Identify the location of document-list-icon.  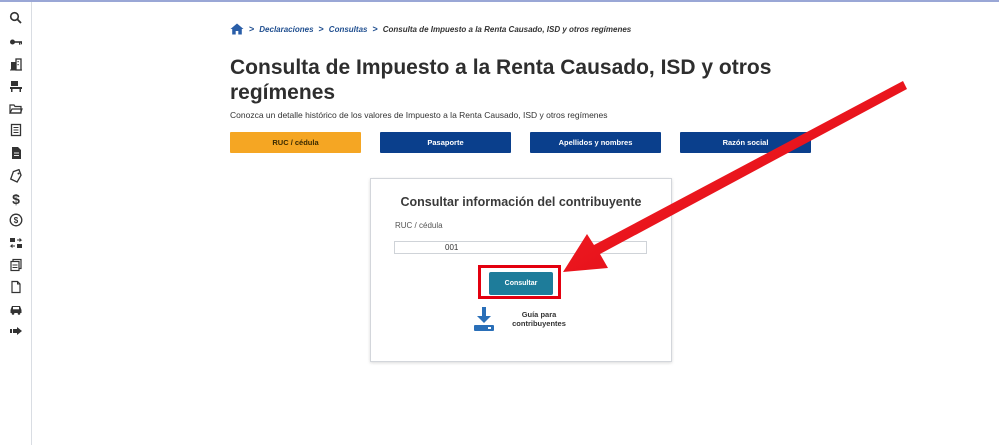
(16, 130).